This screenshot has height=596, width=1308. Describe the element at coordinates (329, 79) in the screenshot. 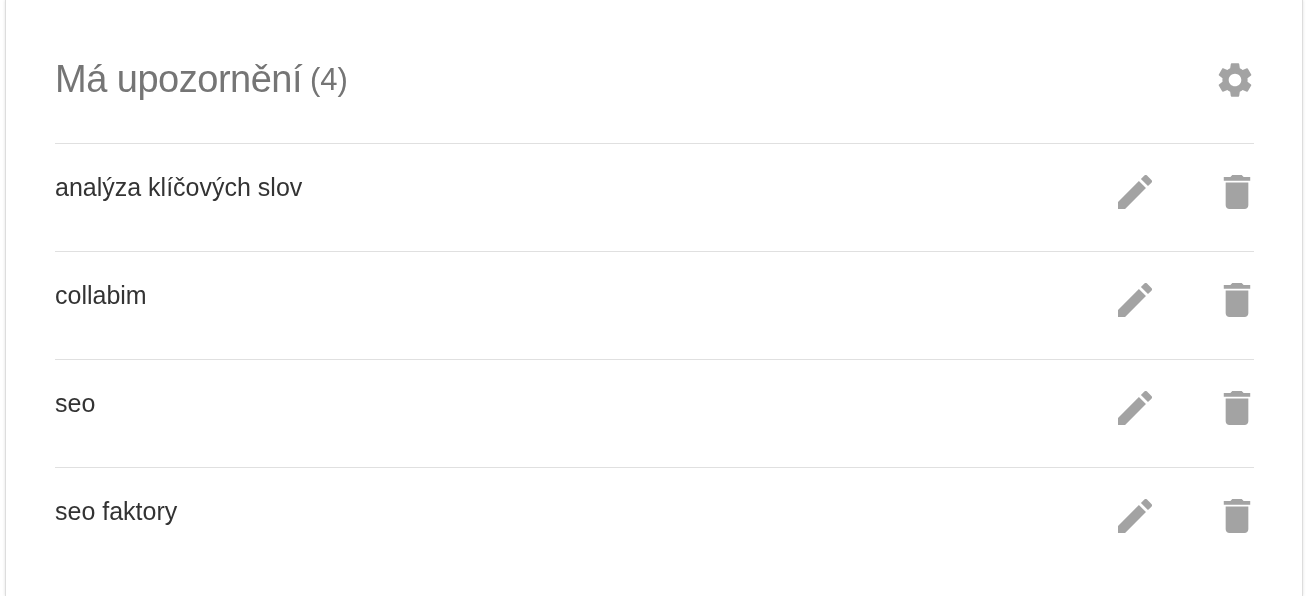

I see `alert-count: (4)` at that location.